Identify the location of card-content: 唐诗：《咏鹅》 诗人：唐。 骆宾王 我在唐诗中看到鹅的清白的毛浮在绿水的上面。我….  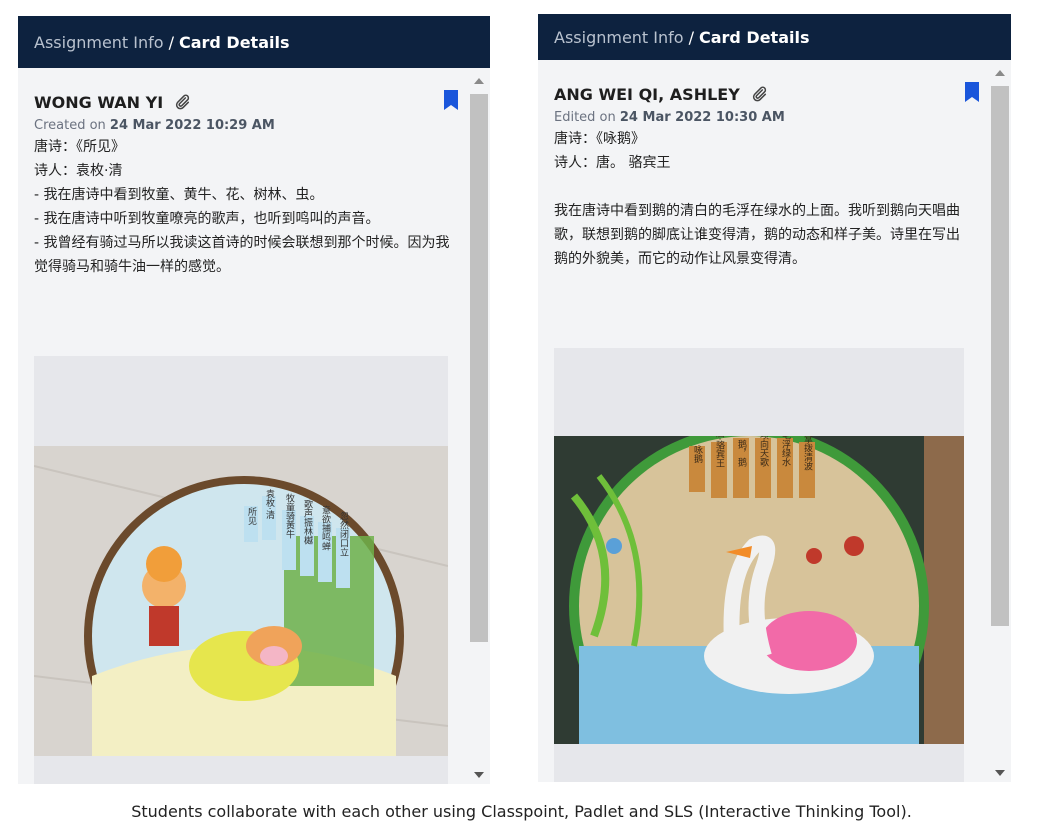
(757, 199).